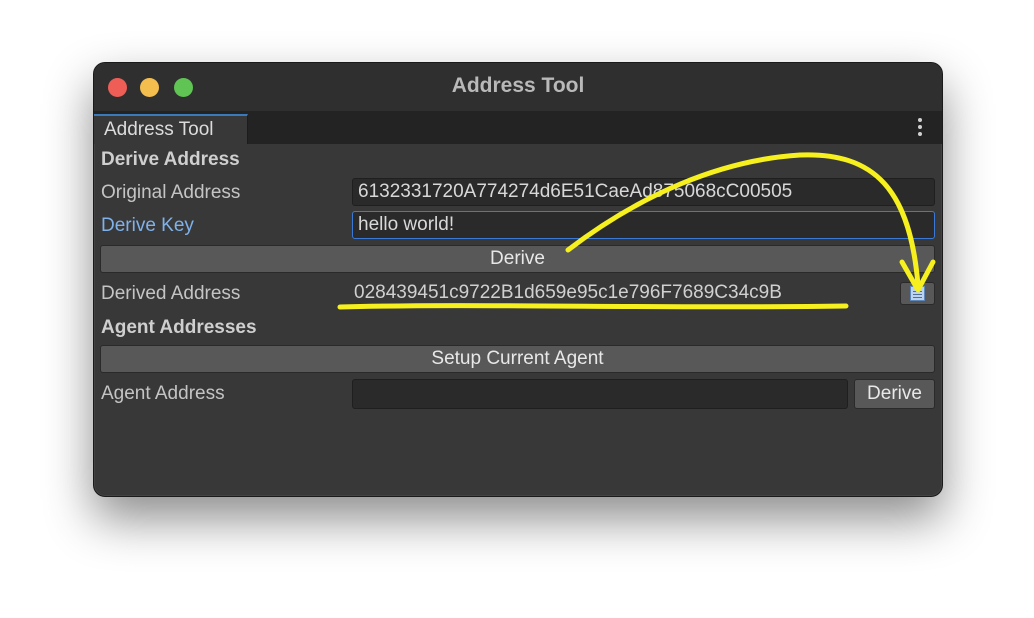 The height and width of the screenshot is (618, 1034). What do you see at coordinates (518, 127) in the screenshot?
I see `tab-bar: Address Tool` at bounding box center [518, 127].